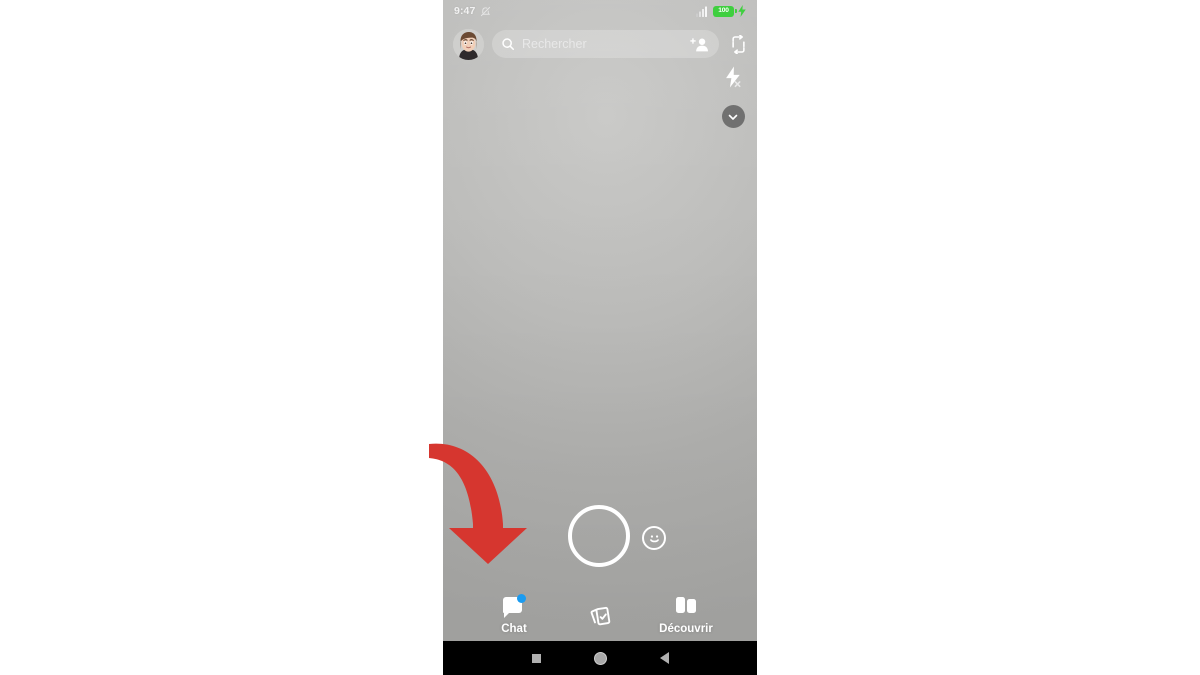 The width and height of the screenshot is (1200, 675). Describe the element at coordinates (686, 628) in the screenshot. I see `nav-label-discover: Découvrir` at that location.